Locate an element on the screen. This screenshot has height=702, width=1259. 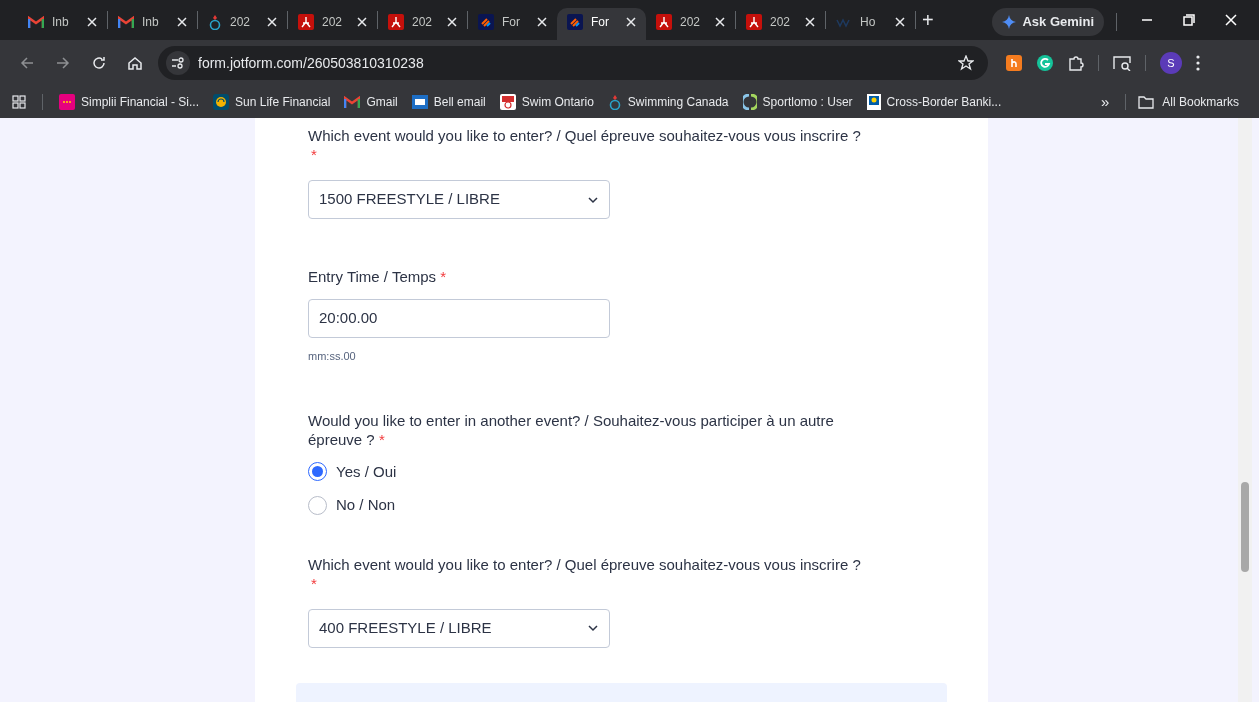
puzzle-icon is located at coordinates (1076, 63).